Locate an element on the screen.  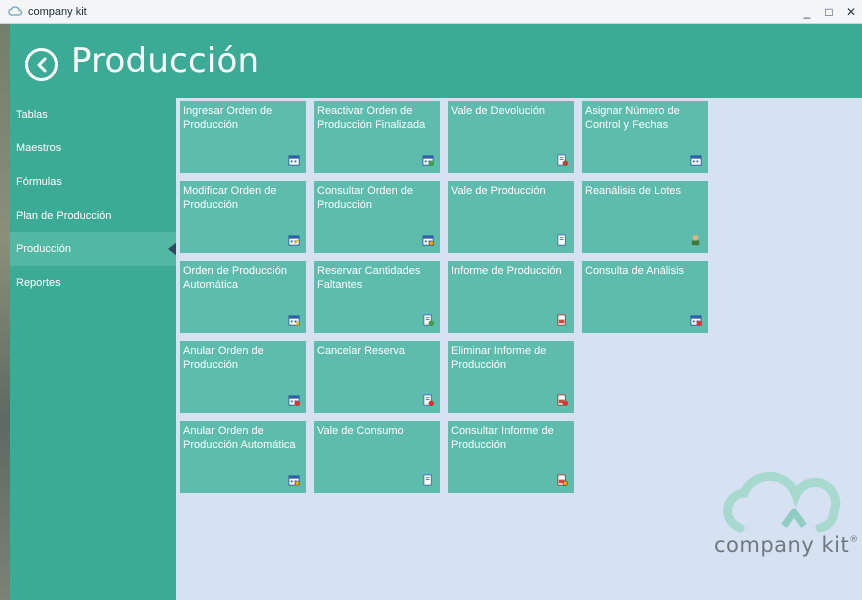
calendar-edit-icon is located at coordinates (294, 240).